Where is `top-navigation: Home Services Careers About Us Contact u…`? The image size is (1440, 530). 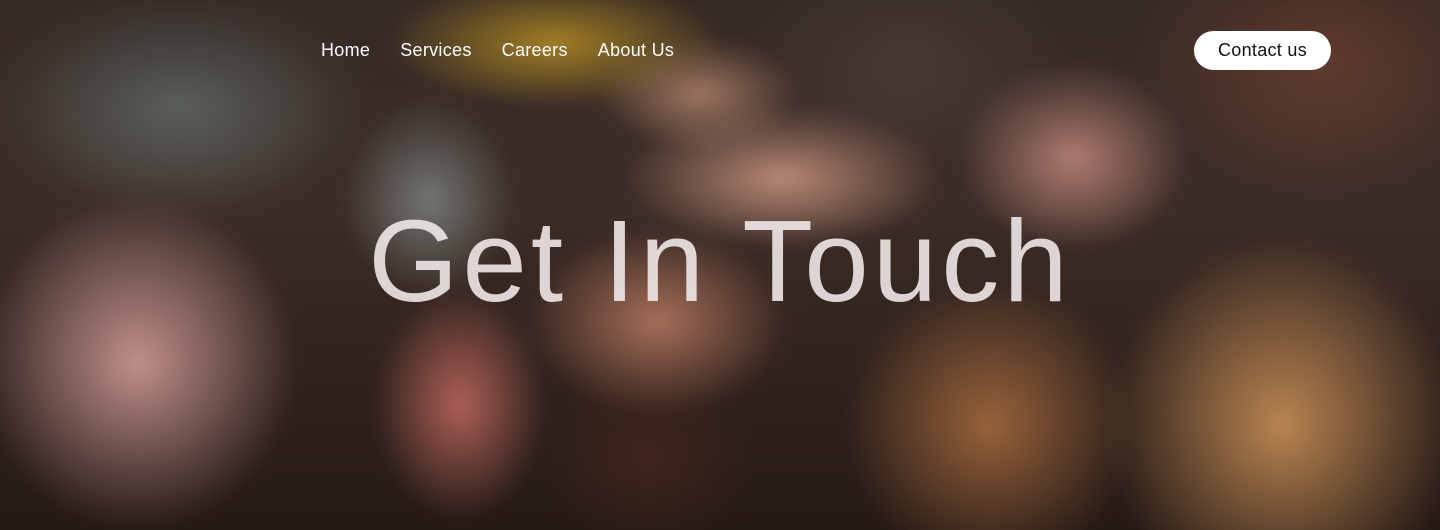
top-navigation: Home Services Careers About Us Contact u… is located at coordinates (720, 51).